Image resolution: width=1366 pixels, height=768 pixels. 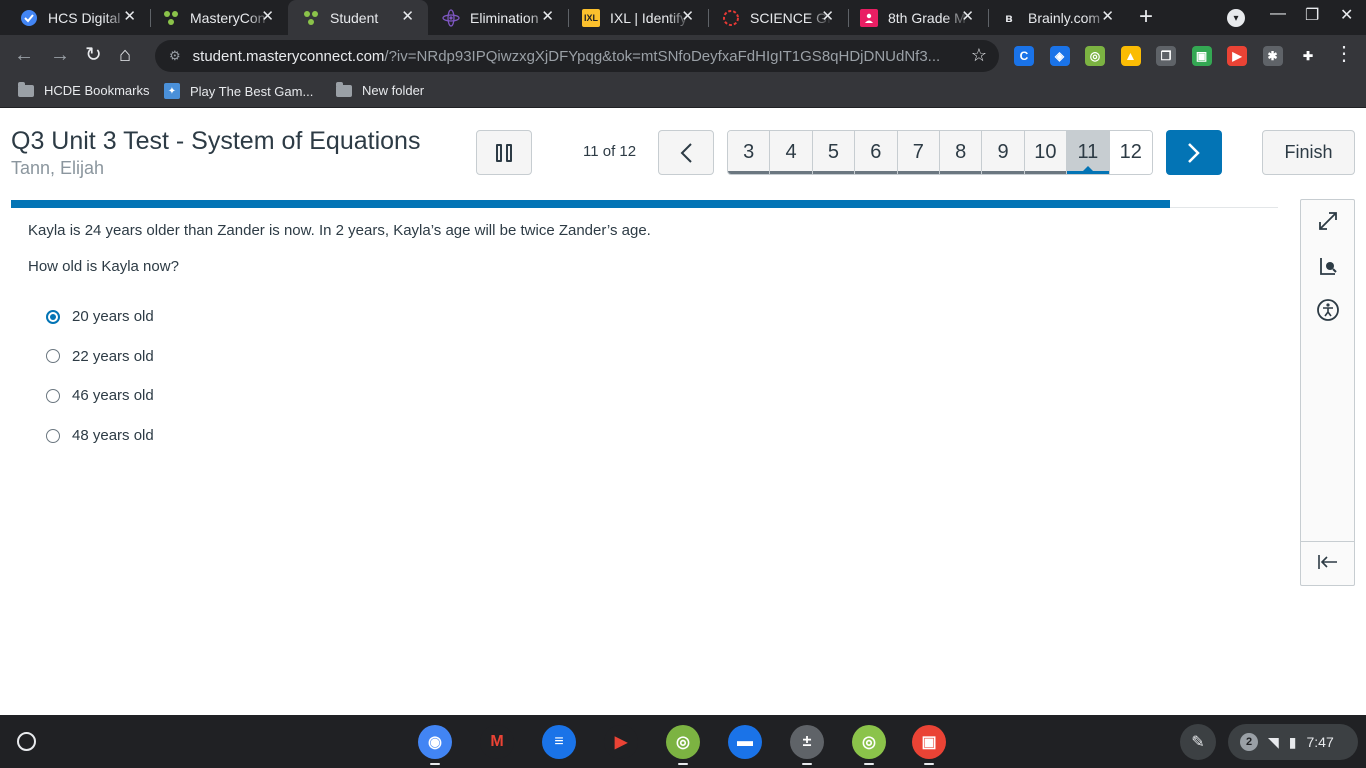 I want to click on os-shelf: ◉ M ≡ ▶ ◎ ▬ ± ◎ ▣ ✎ 2 ◥ ▮ 7:47, so click(x=683, y=741).